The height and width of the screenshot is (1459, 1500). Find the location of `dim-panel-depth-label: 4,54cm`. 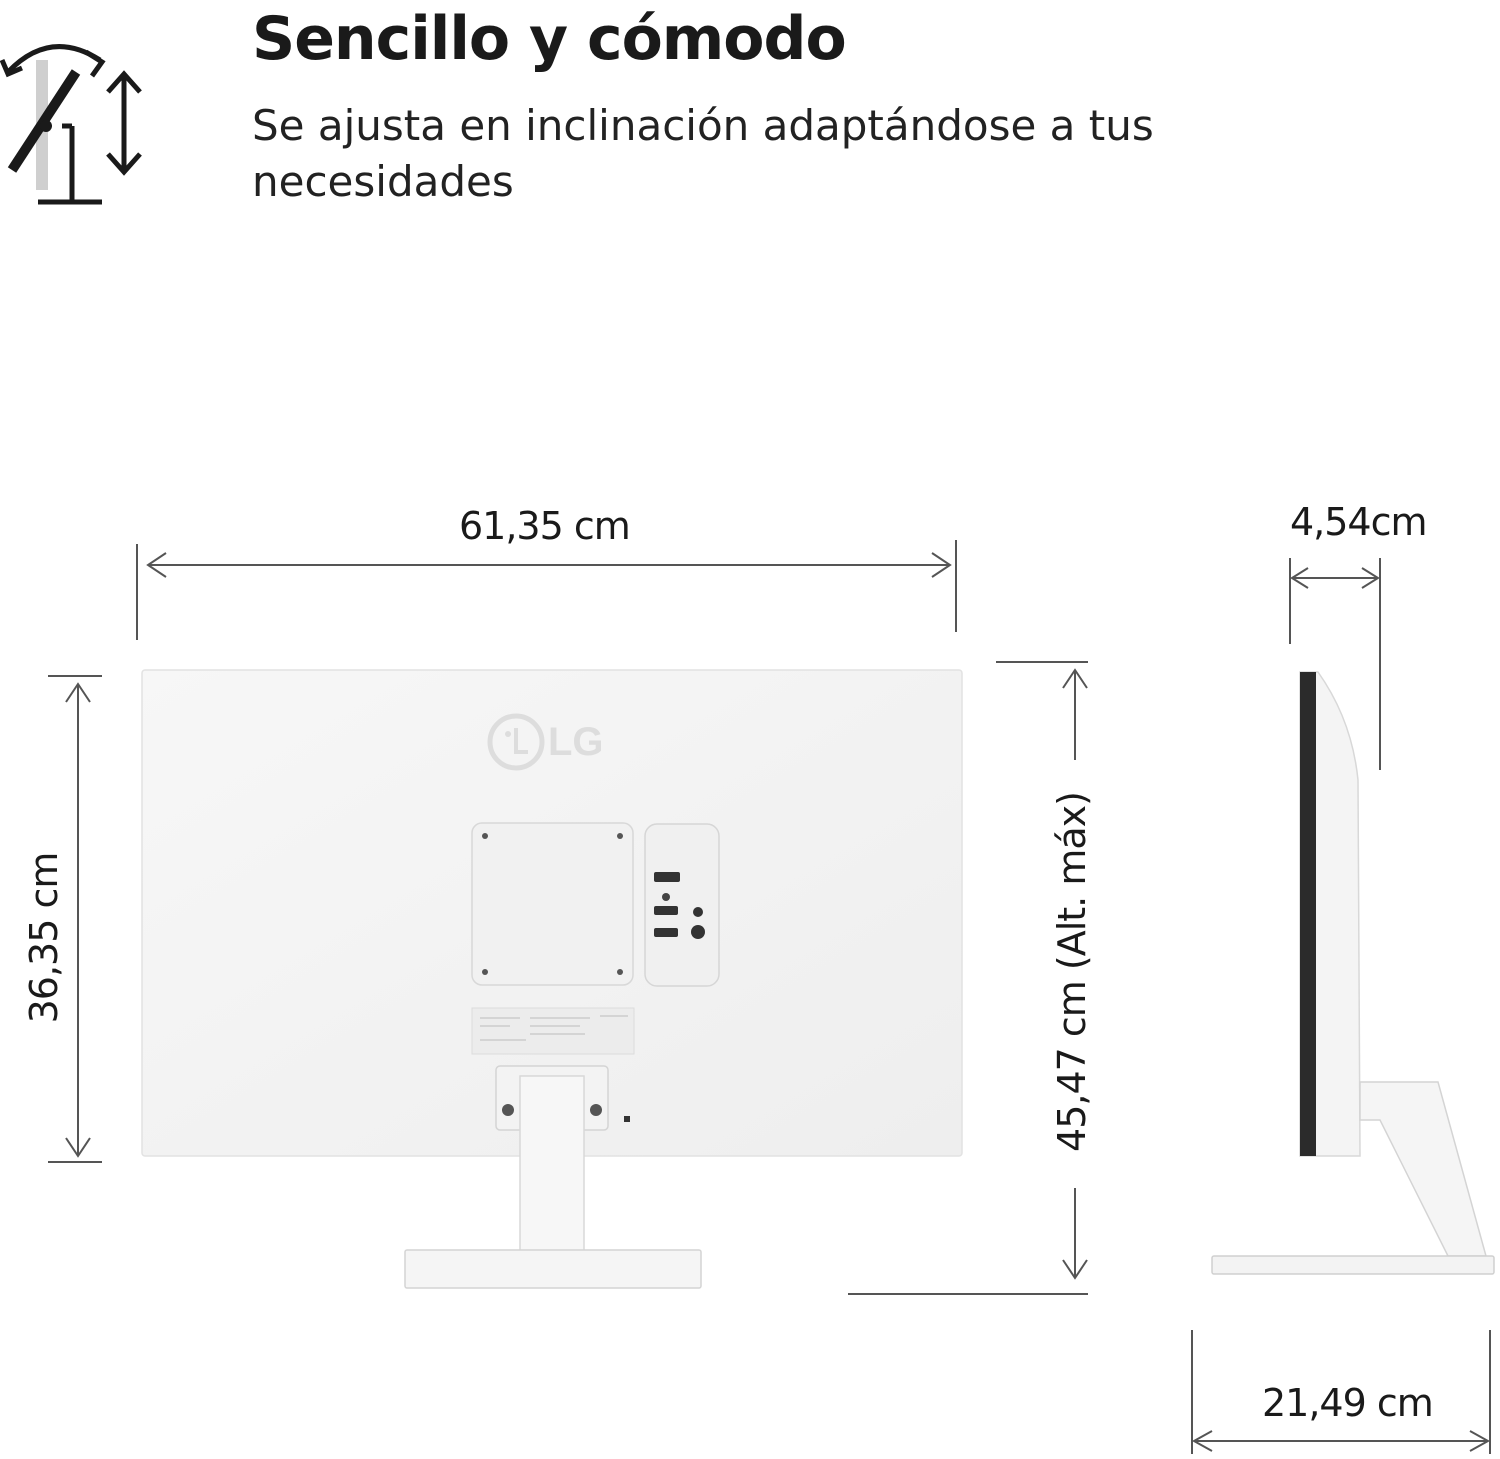

dim-panel-depth-label: 4,54cm is located at coordinates (1359, 522).